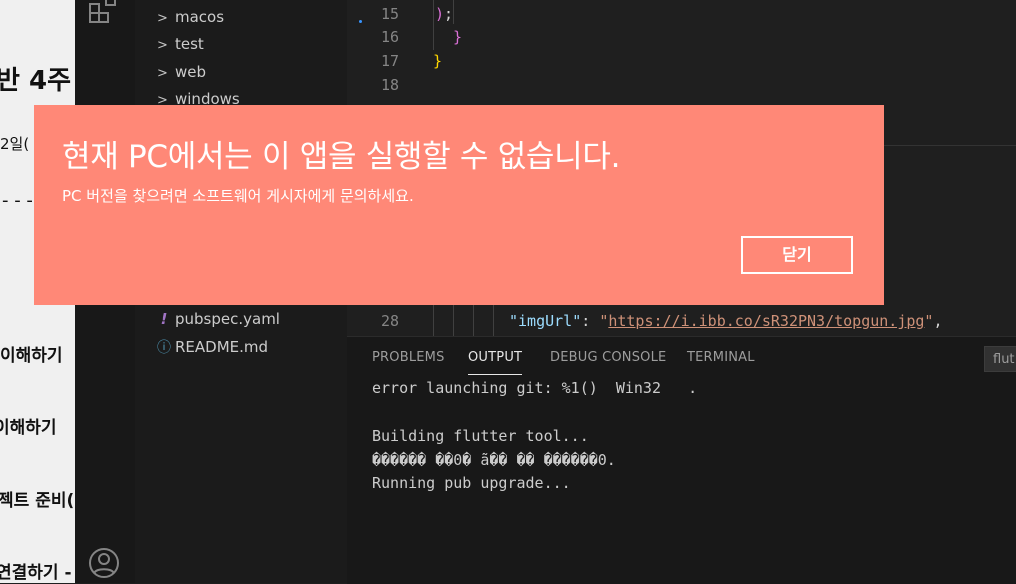  What do you see at coordinates (389, 85) in the screenshot?
I see `line-number: 18` at bounding box center [389, 85].